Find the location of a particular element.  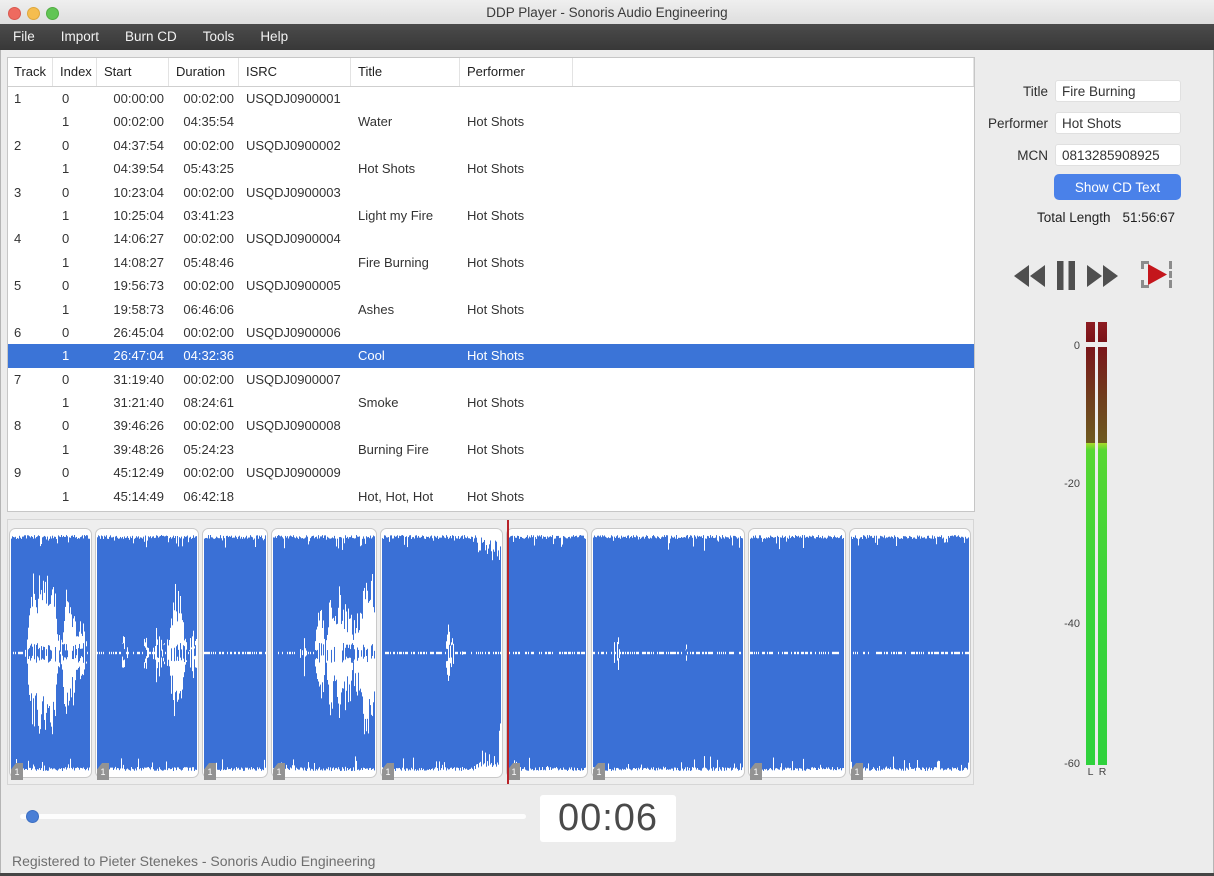

column-header-index: Index is located at coordinates (75, 72).